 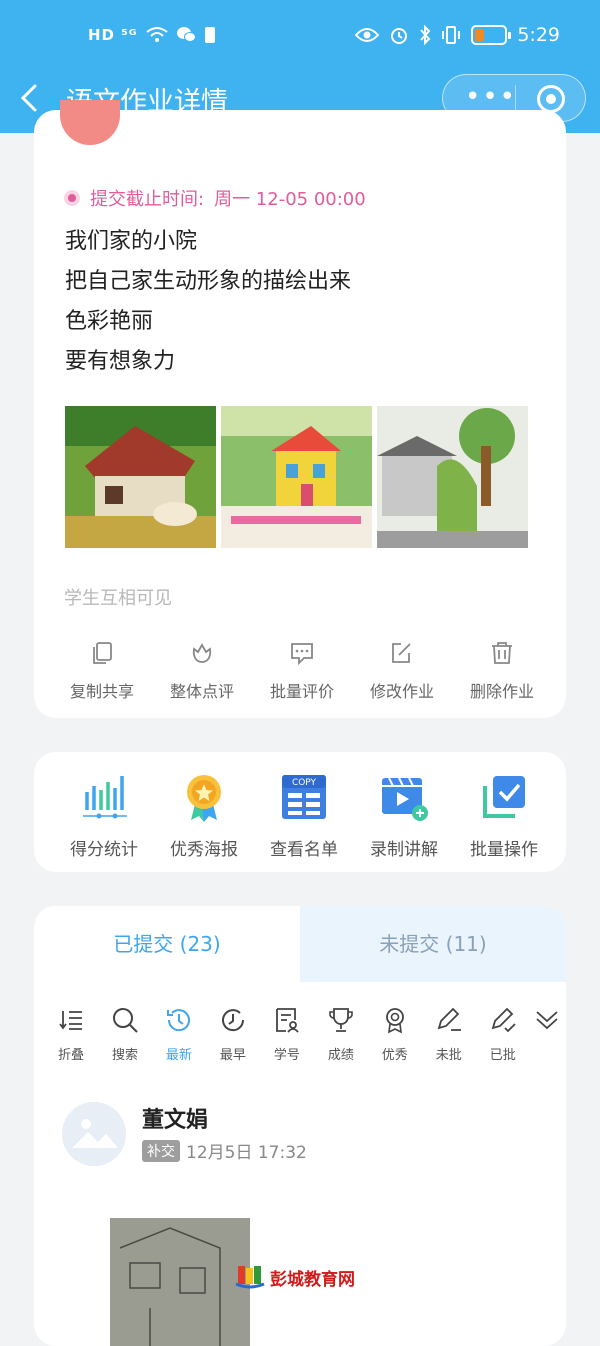 What do you see at coordinates (312, 1279) in the screenshot?
I see `watermark-text: 彭城教育网` at bounding box center [312, 1279].